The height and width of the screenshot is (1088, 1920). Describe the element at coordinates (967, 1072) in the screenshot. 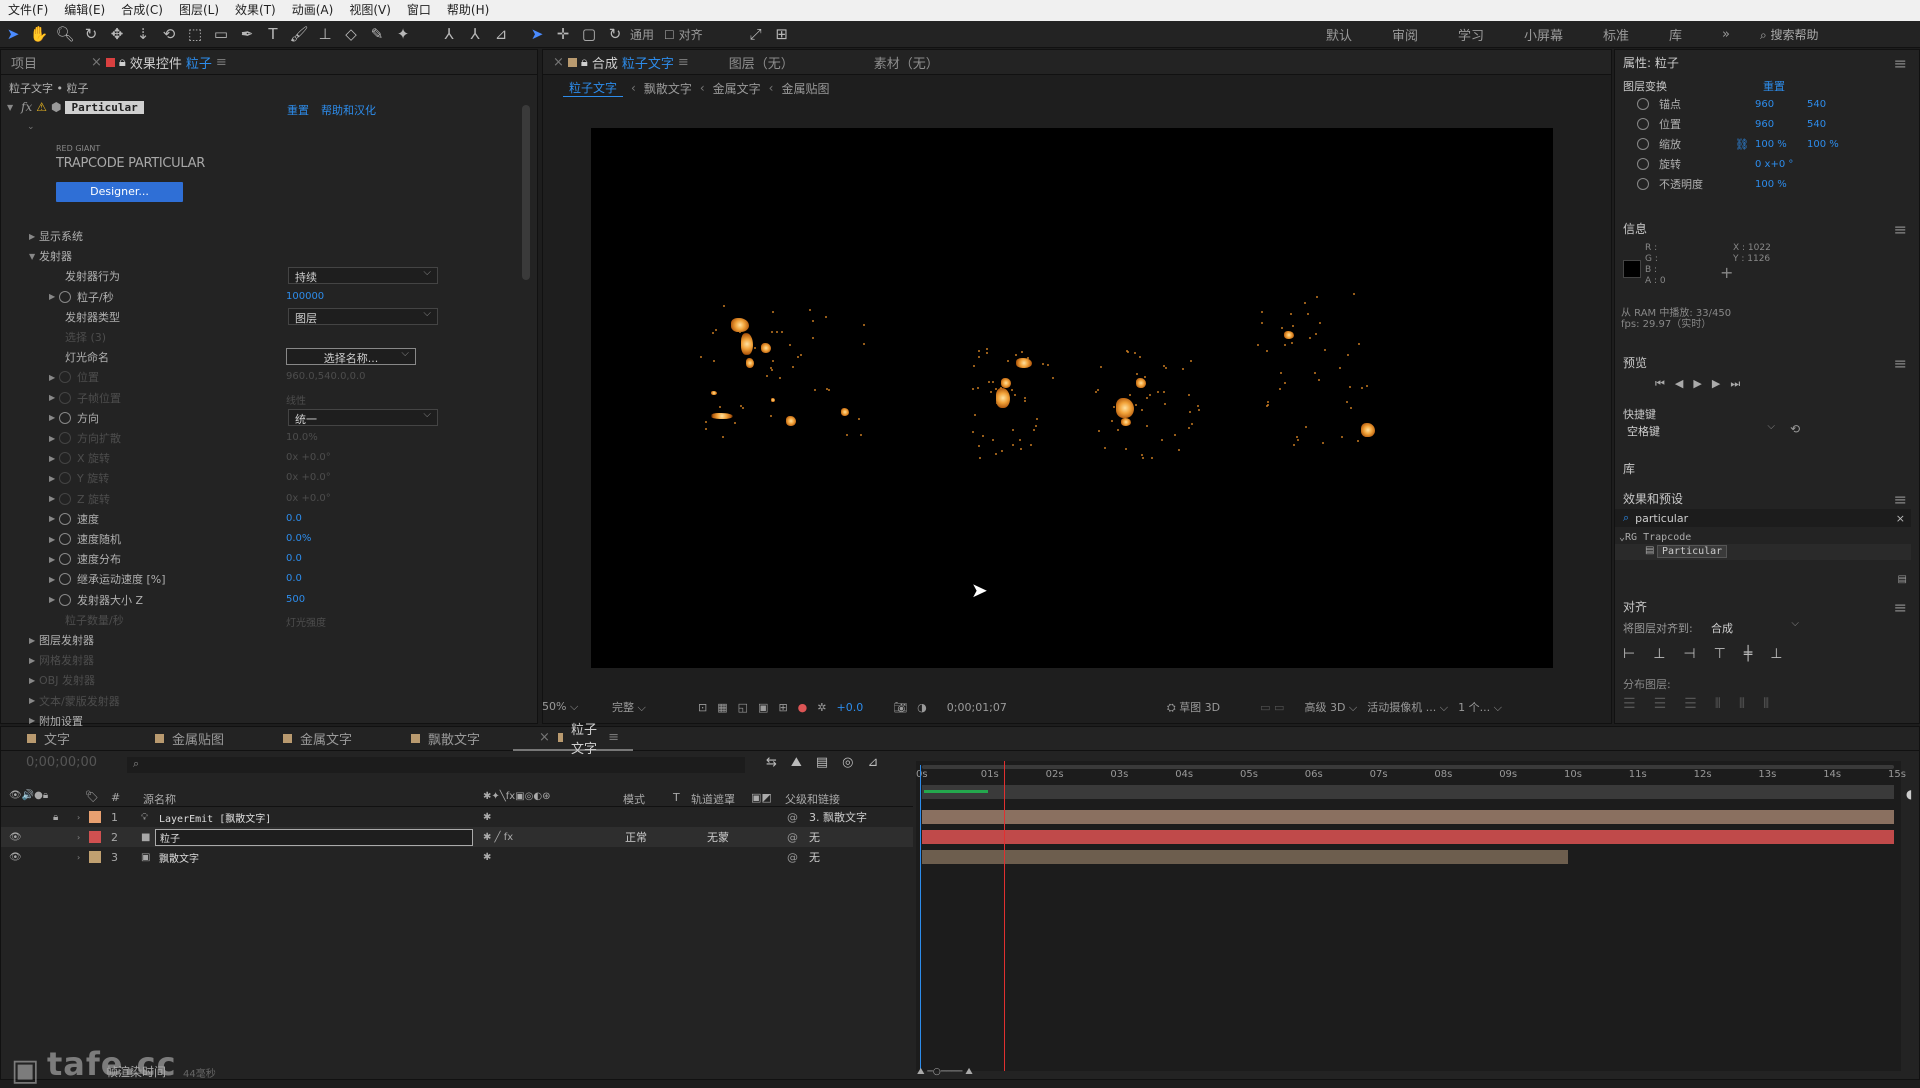

I see `zoom-slider: ⛰ ─○──── ⛰` at that location.